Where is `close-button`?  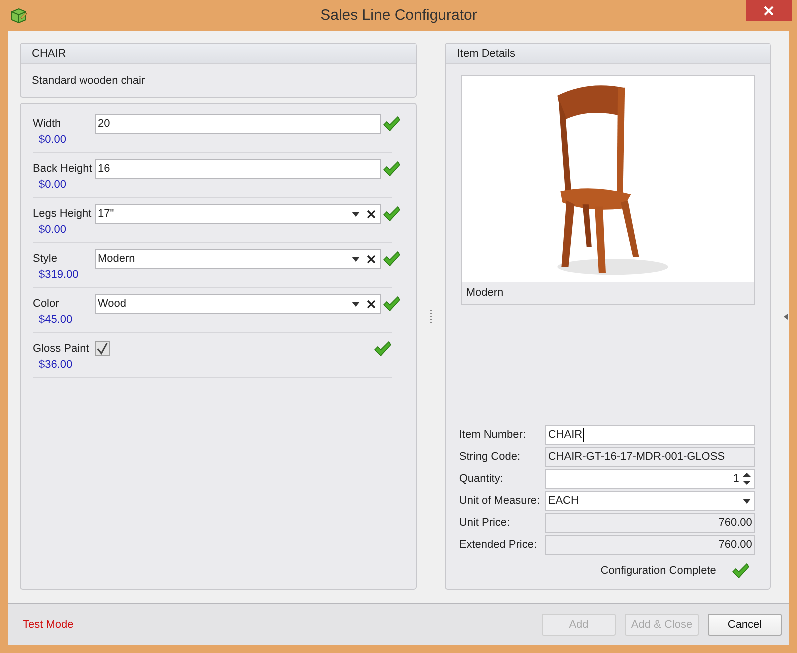 close-button is located at coordinates (769, 10).